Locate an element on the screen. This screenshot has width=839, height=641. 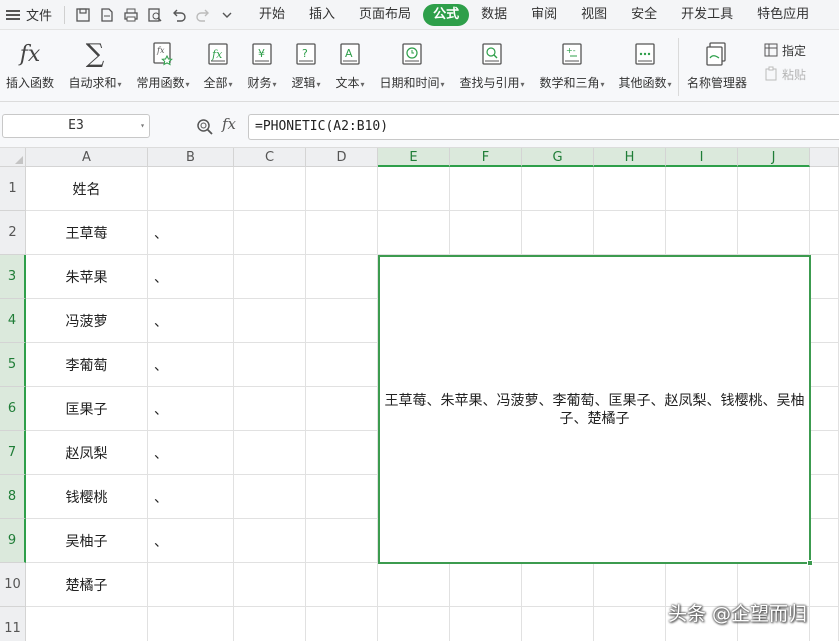
redo-button is located at coordinates (203, 15).